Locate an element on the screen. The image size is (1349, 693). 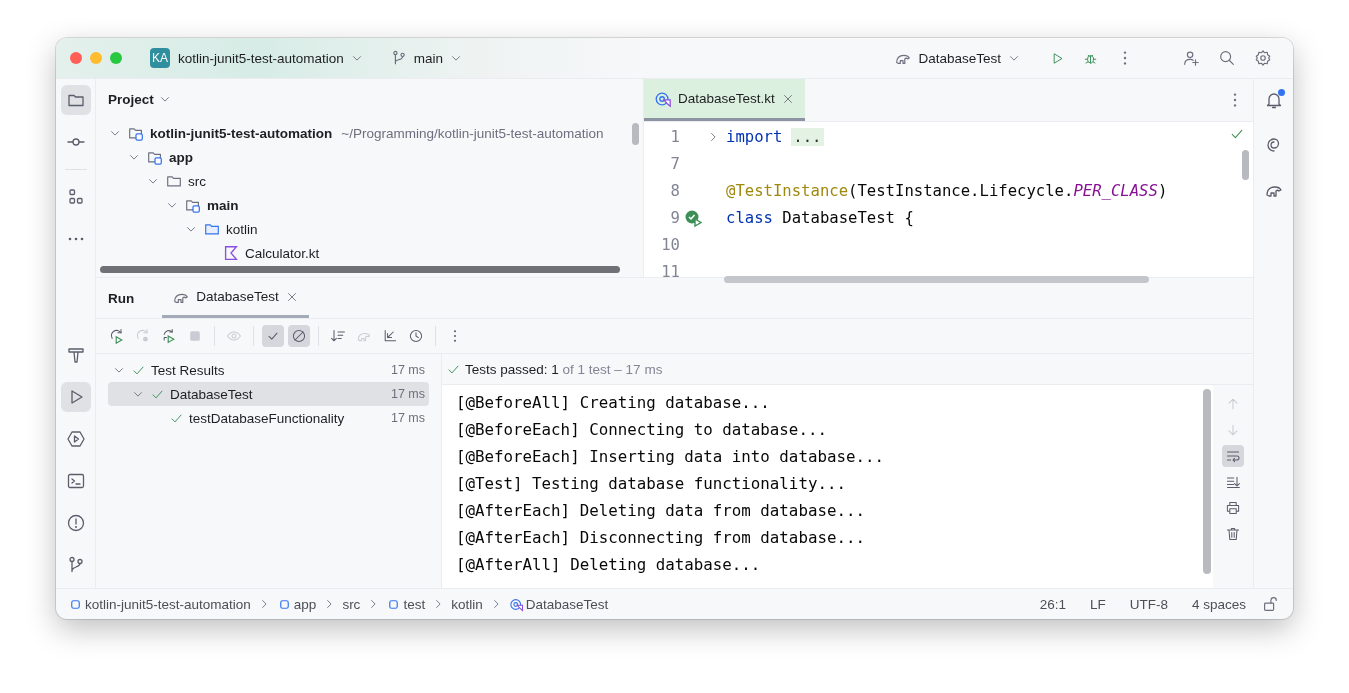
editor-tab: DatabaseTest.kt is located at coordinates (724, 100).